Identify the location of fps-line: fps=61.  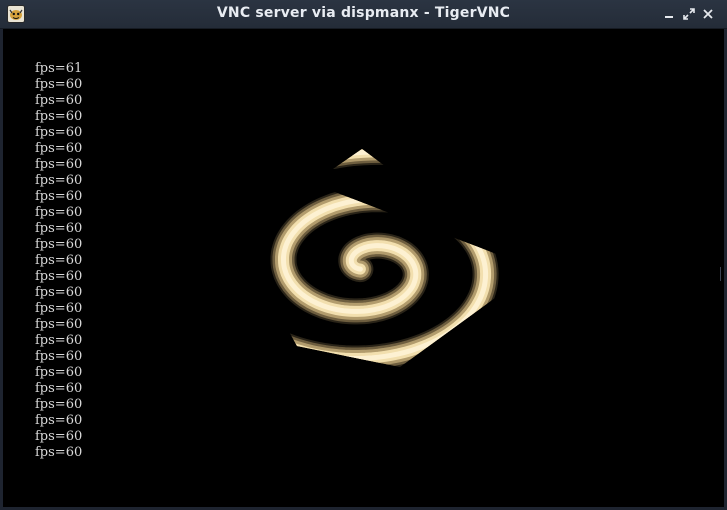
(59, 68).